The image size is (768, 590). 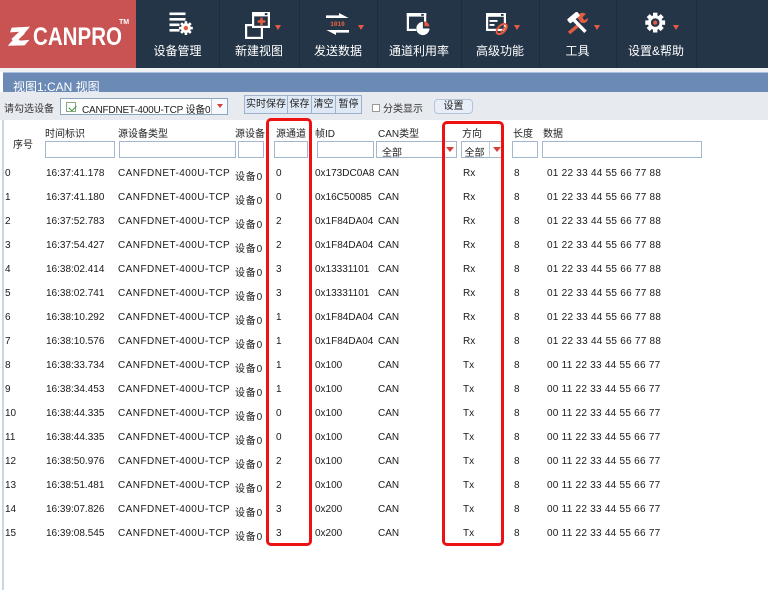 I want to click on svg-text: TM, so click(x=124, y=22).